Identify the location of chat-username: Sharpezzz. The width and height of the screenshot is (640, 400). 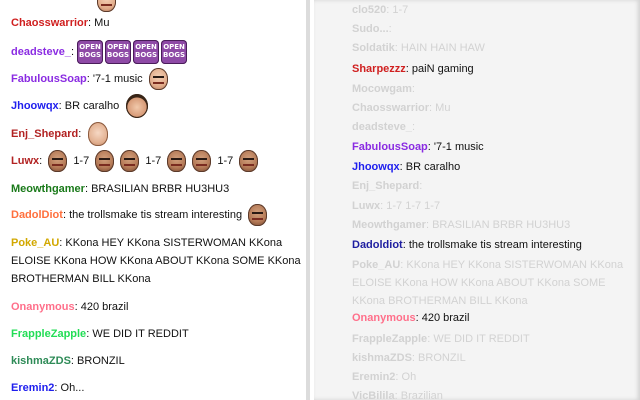
(379, 69).